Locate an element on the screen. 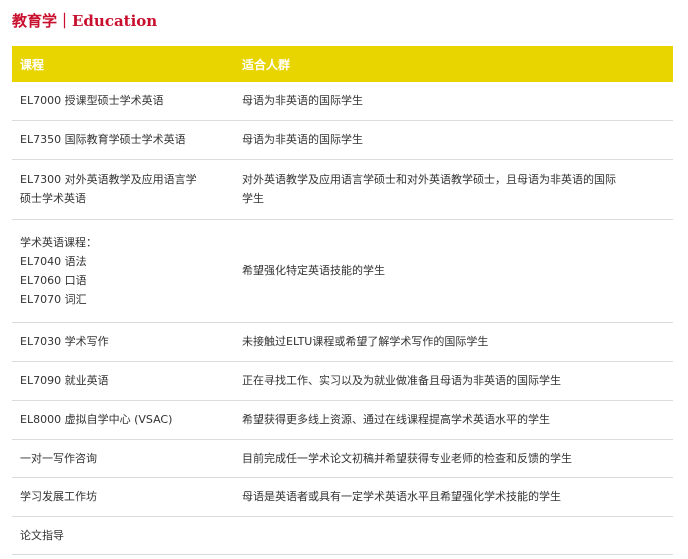 This screenshot has width=688, height=559. audience-cell: 对外英语教学及应用语言学硕士和对外英语教学硕士，且母语为非英语的国际 学生 is located at coordinates (453, 189).